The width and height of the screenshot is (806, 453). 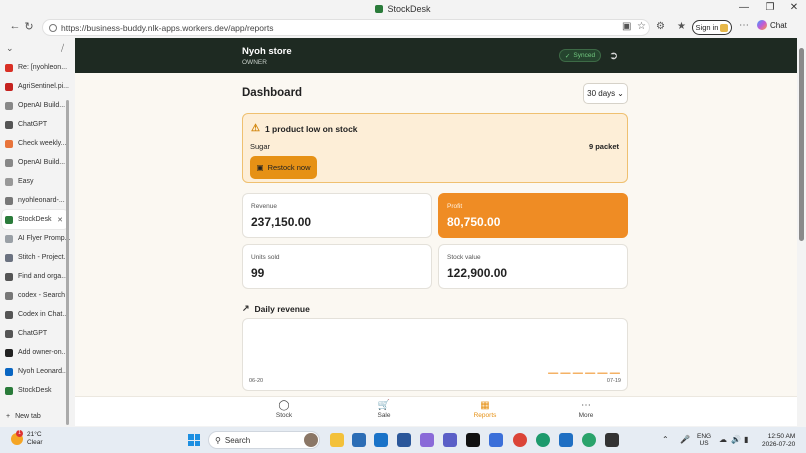 What do you see at coordinates (586, 409) in the screenshot?
I see `nav-more: ⋯ More` at bounding box center [586, 409].